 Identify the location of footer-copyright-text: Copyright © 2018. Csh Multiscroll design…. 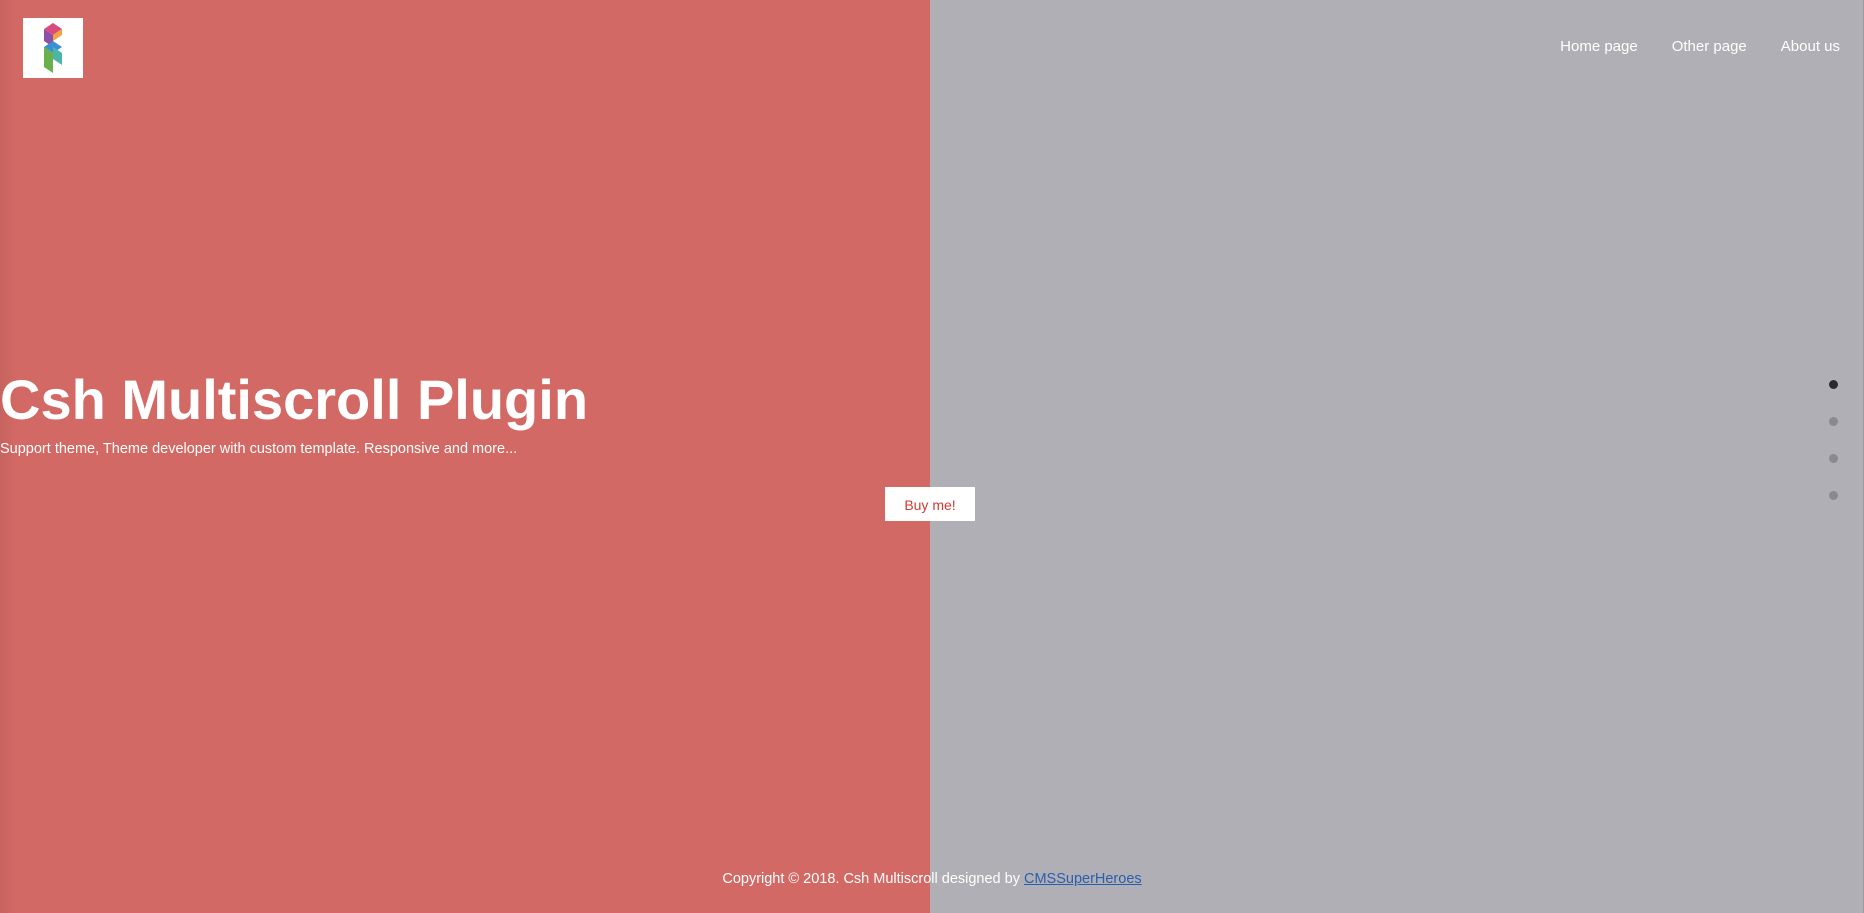
(873, 879).